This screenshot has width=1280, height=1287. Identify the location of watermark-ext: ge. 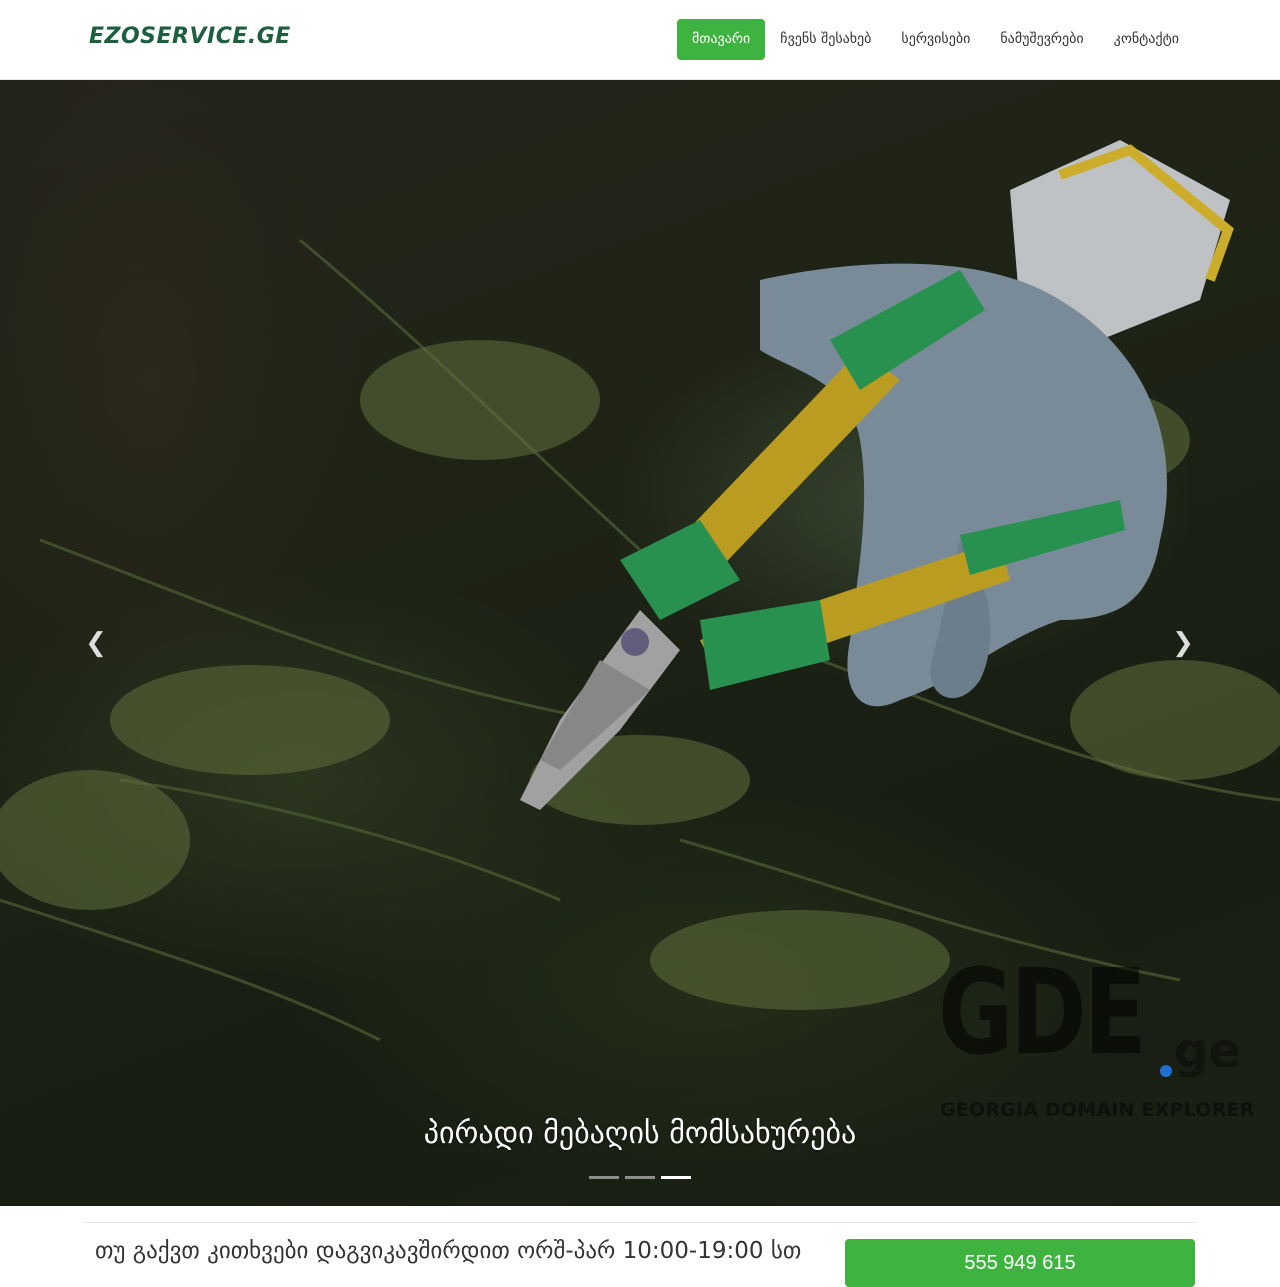
(1207, 1051).